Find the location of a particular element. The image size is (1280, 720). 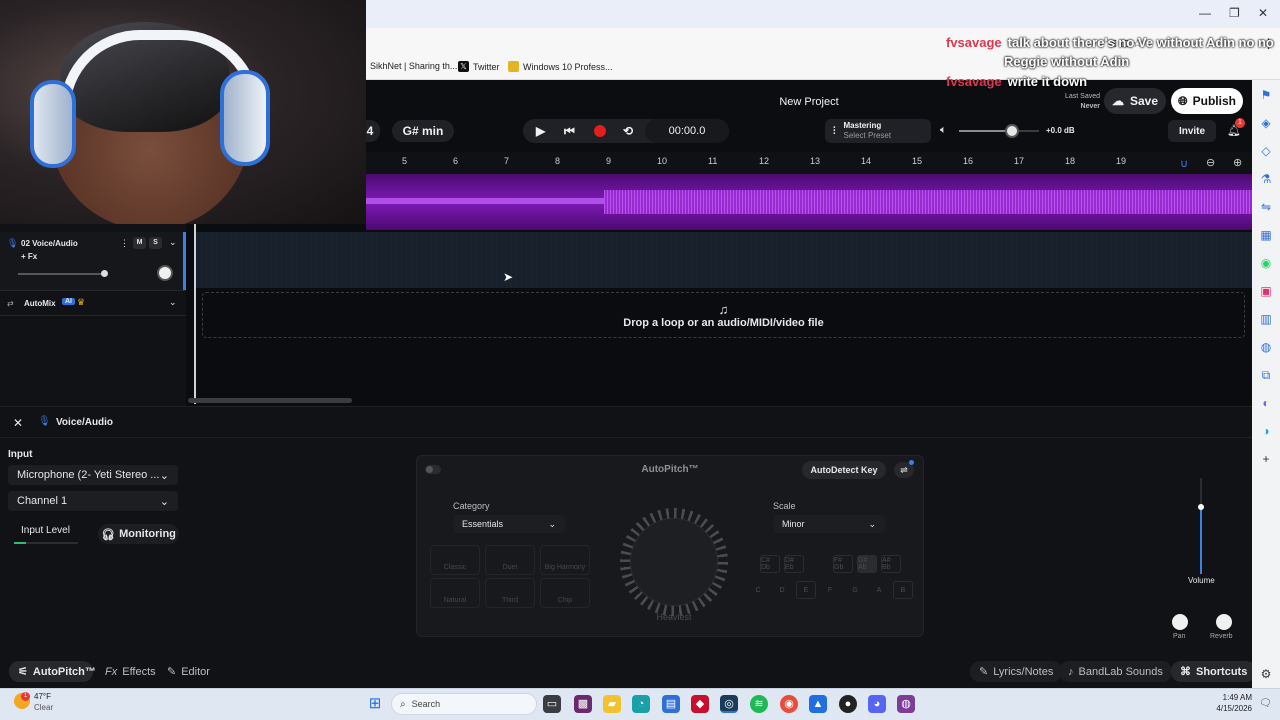

pan-knob is located at coordinates (1180, 622).